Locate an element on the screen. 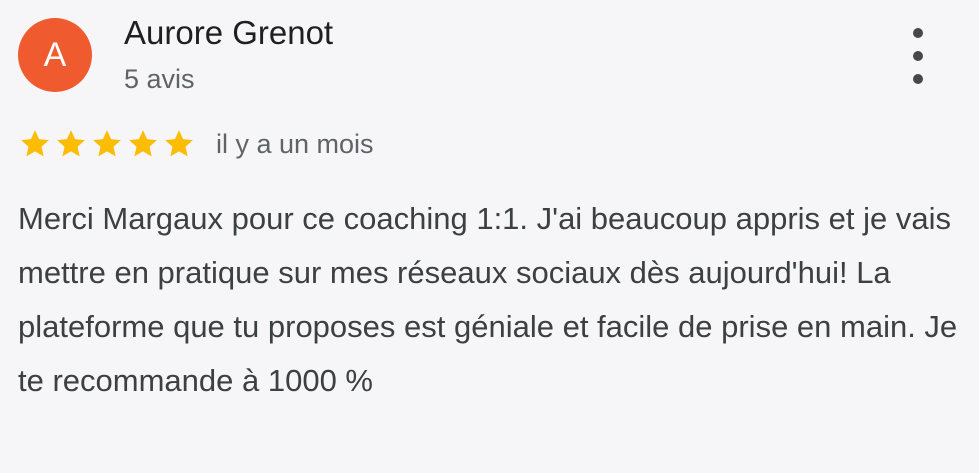  more-vert-icon is located at coordinates (918, 33).